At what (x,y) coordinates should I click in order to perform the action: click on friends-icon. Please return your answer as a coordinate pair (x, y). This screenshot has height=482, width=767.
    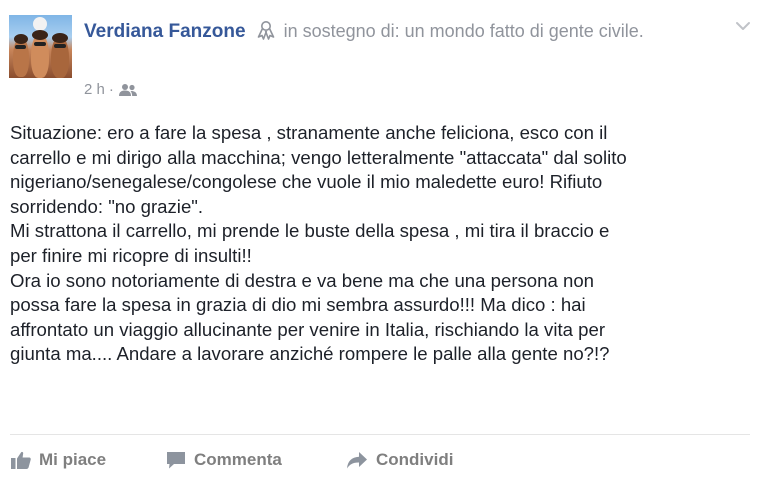
    Looking at the image, I should click on (128, 90).